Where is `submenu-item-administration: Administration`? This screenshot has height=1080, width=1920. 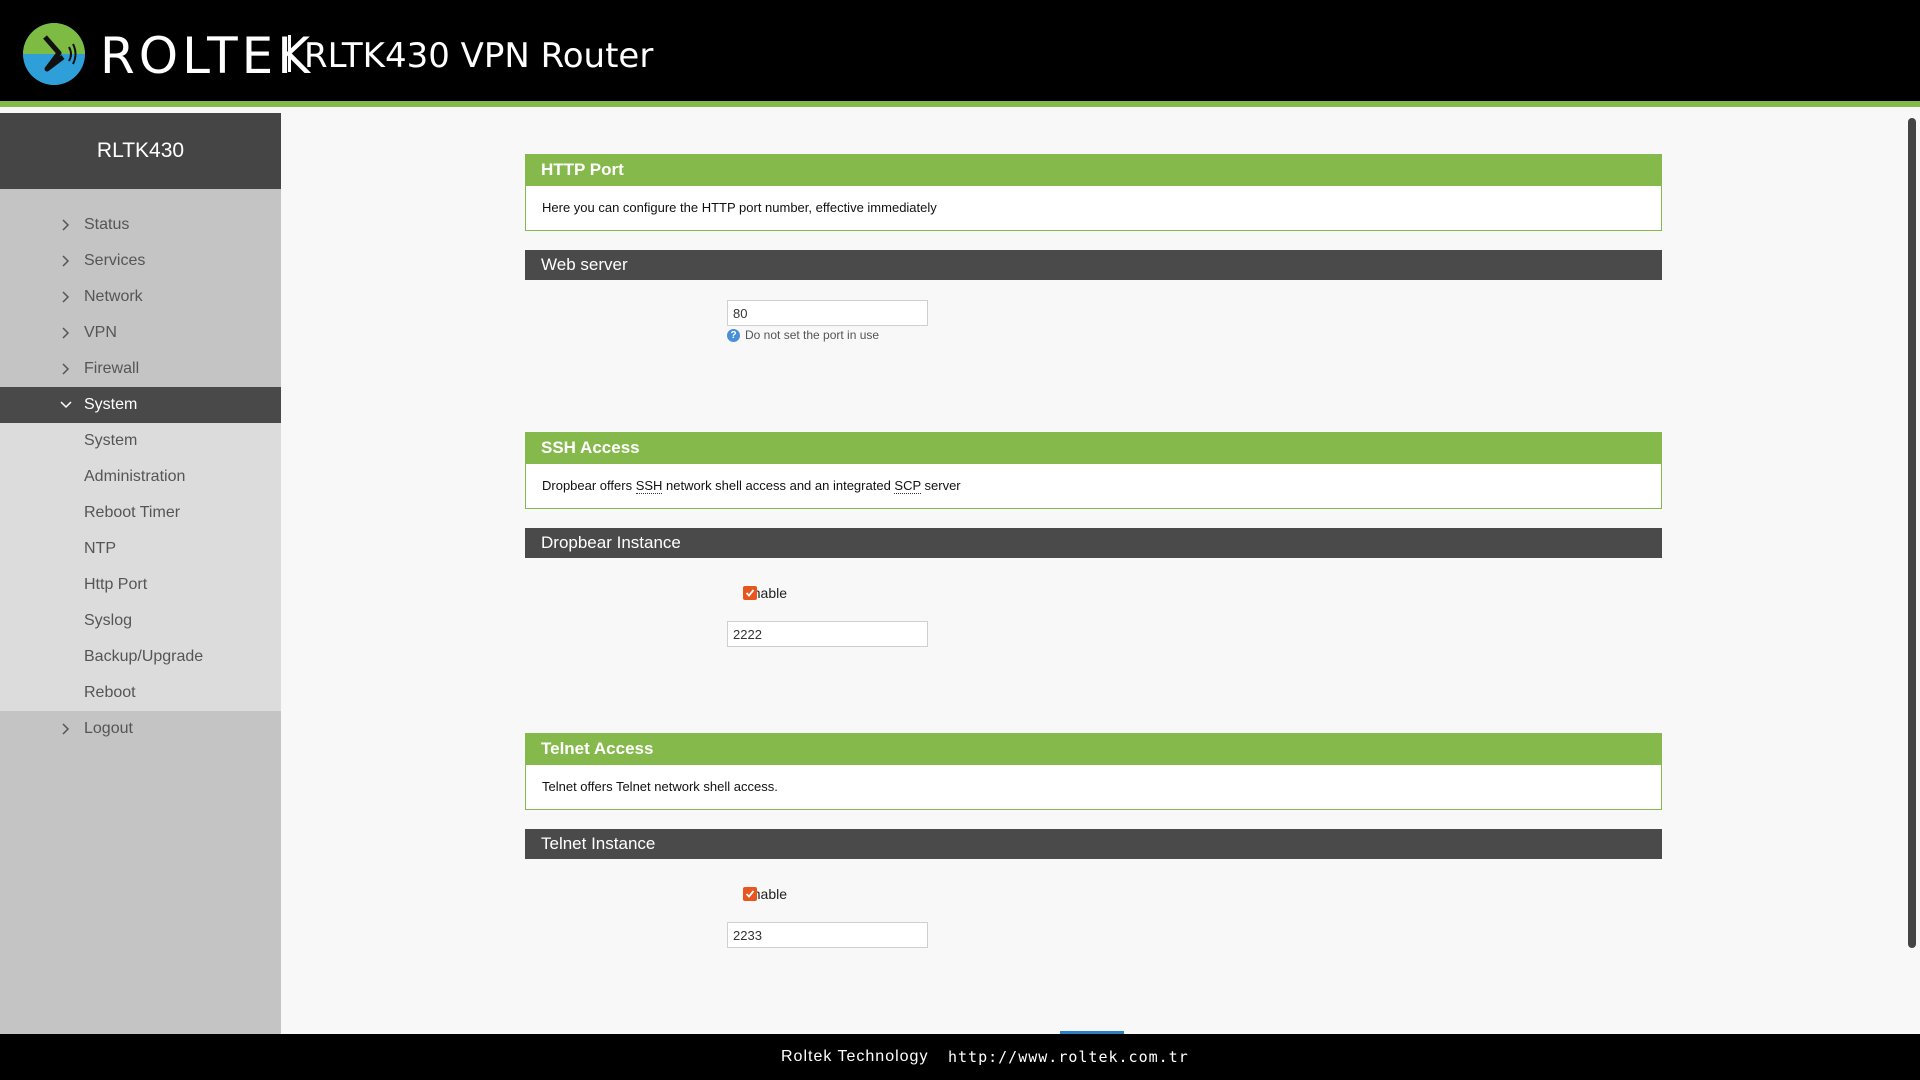
submenu-item-administration: Administration is located at coordinates (140, 477).